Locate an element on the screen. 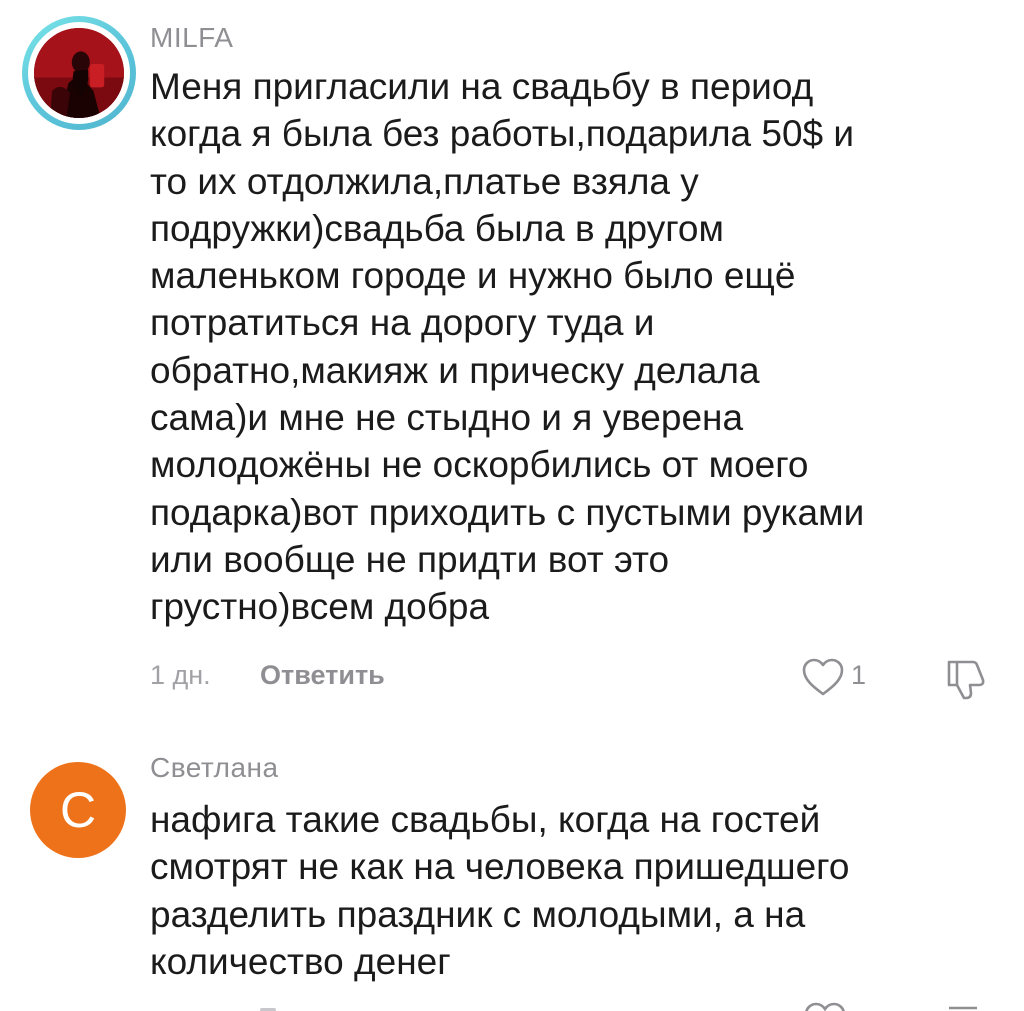 This screenshot has height=1011, width=1024. comment-text-line: обратно,макияж и прическу делала is located at coordinates (455, 370).